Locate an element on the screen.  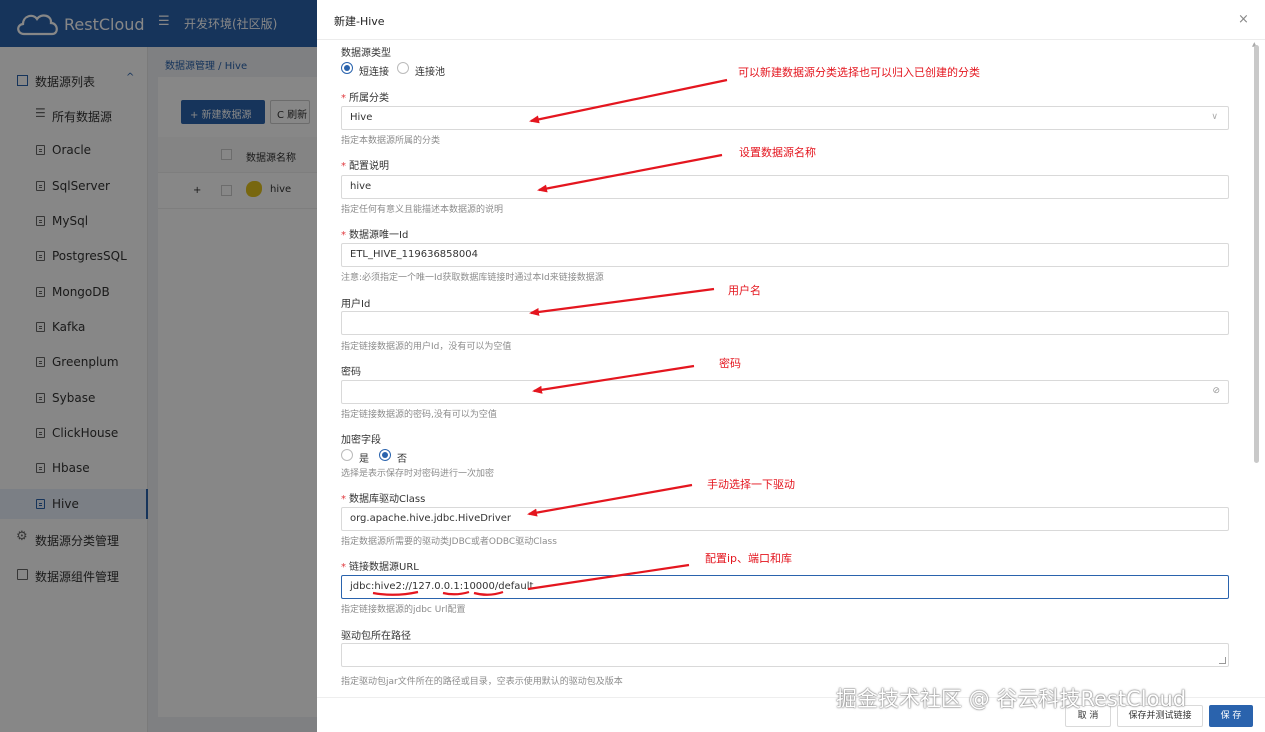
password-hint: 指定链接数据源的密码,没有可以为空值 is located at coordinates (419, 415).